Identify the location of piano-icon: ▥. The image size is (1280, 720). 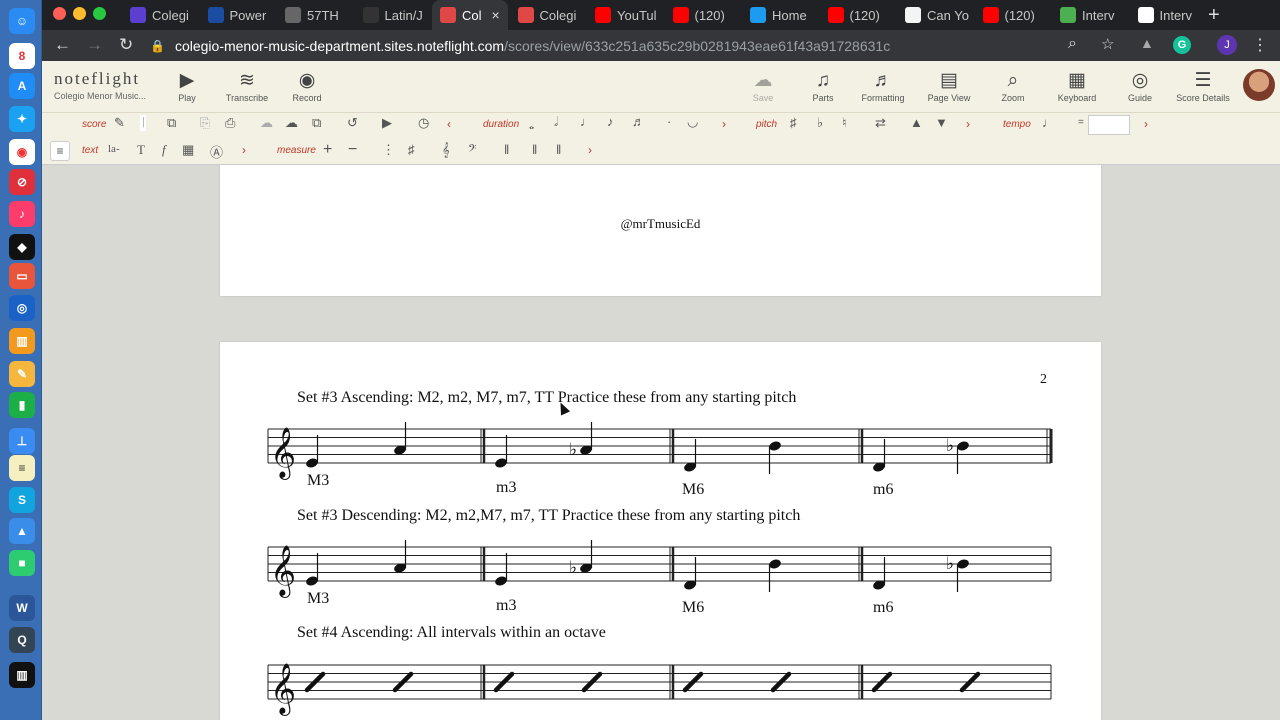
(22, 675).